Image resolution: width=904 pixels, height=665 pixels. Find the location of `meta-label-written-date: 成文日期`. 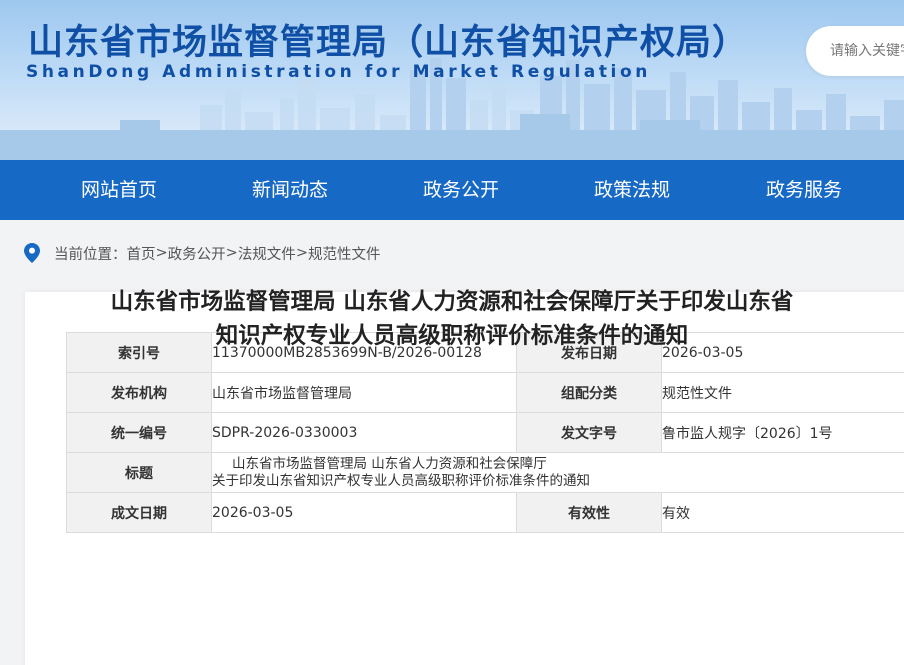

meta-label-written-date: 成文日期 is located at coordinates (139, 512).